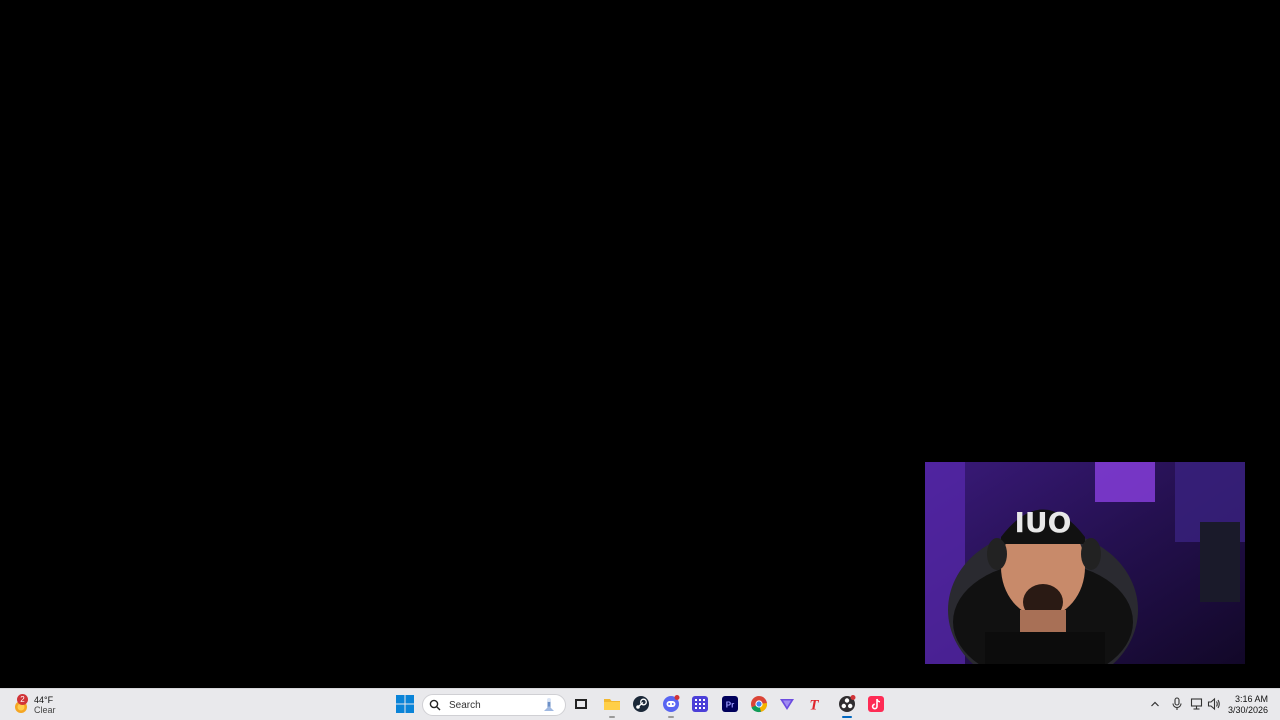 The height and width of the screenshot is (720, 1280). I want to click on search-highlight-icon, so click(549, 705).